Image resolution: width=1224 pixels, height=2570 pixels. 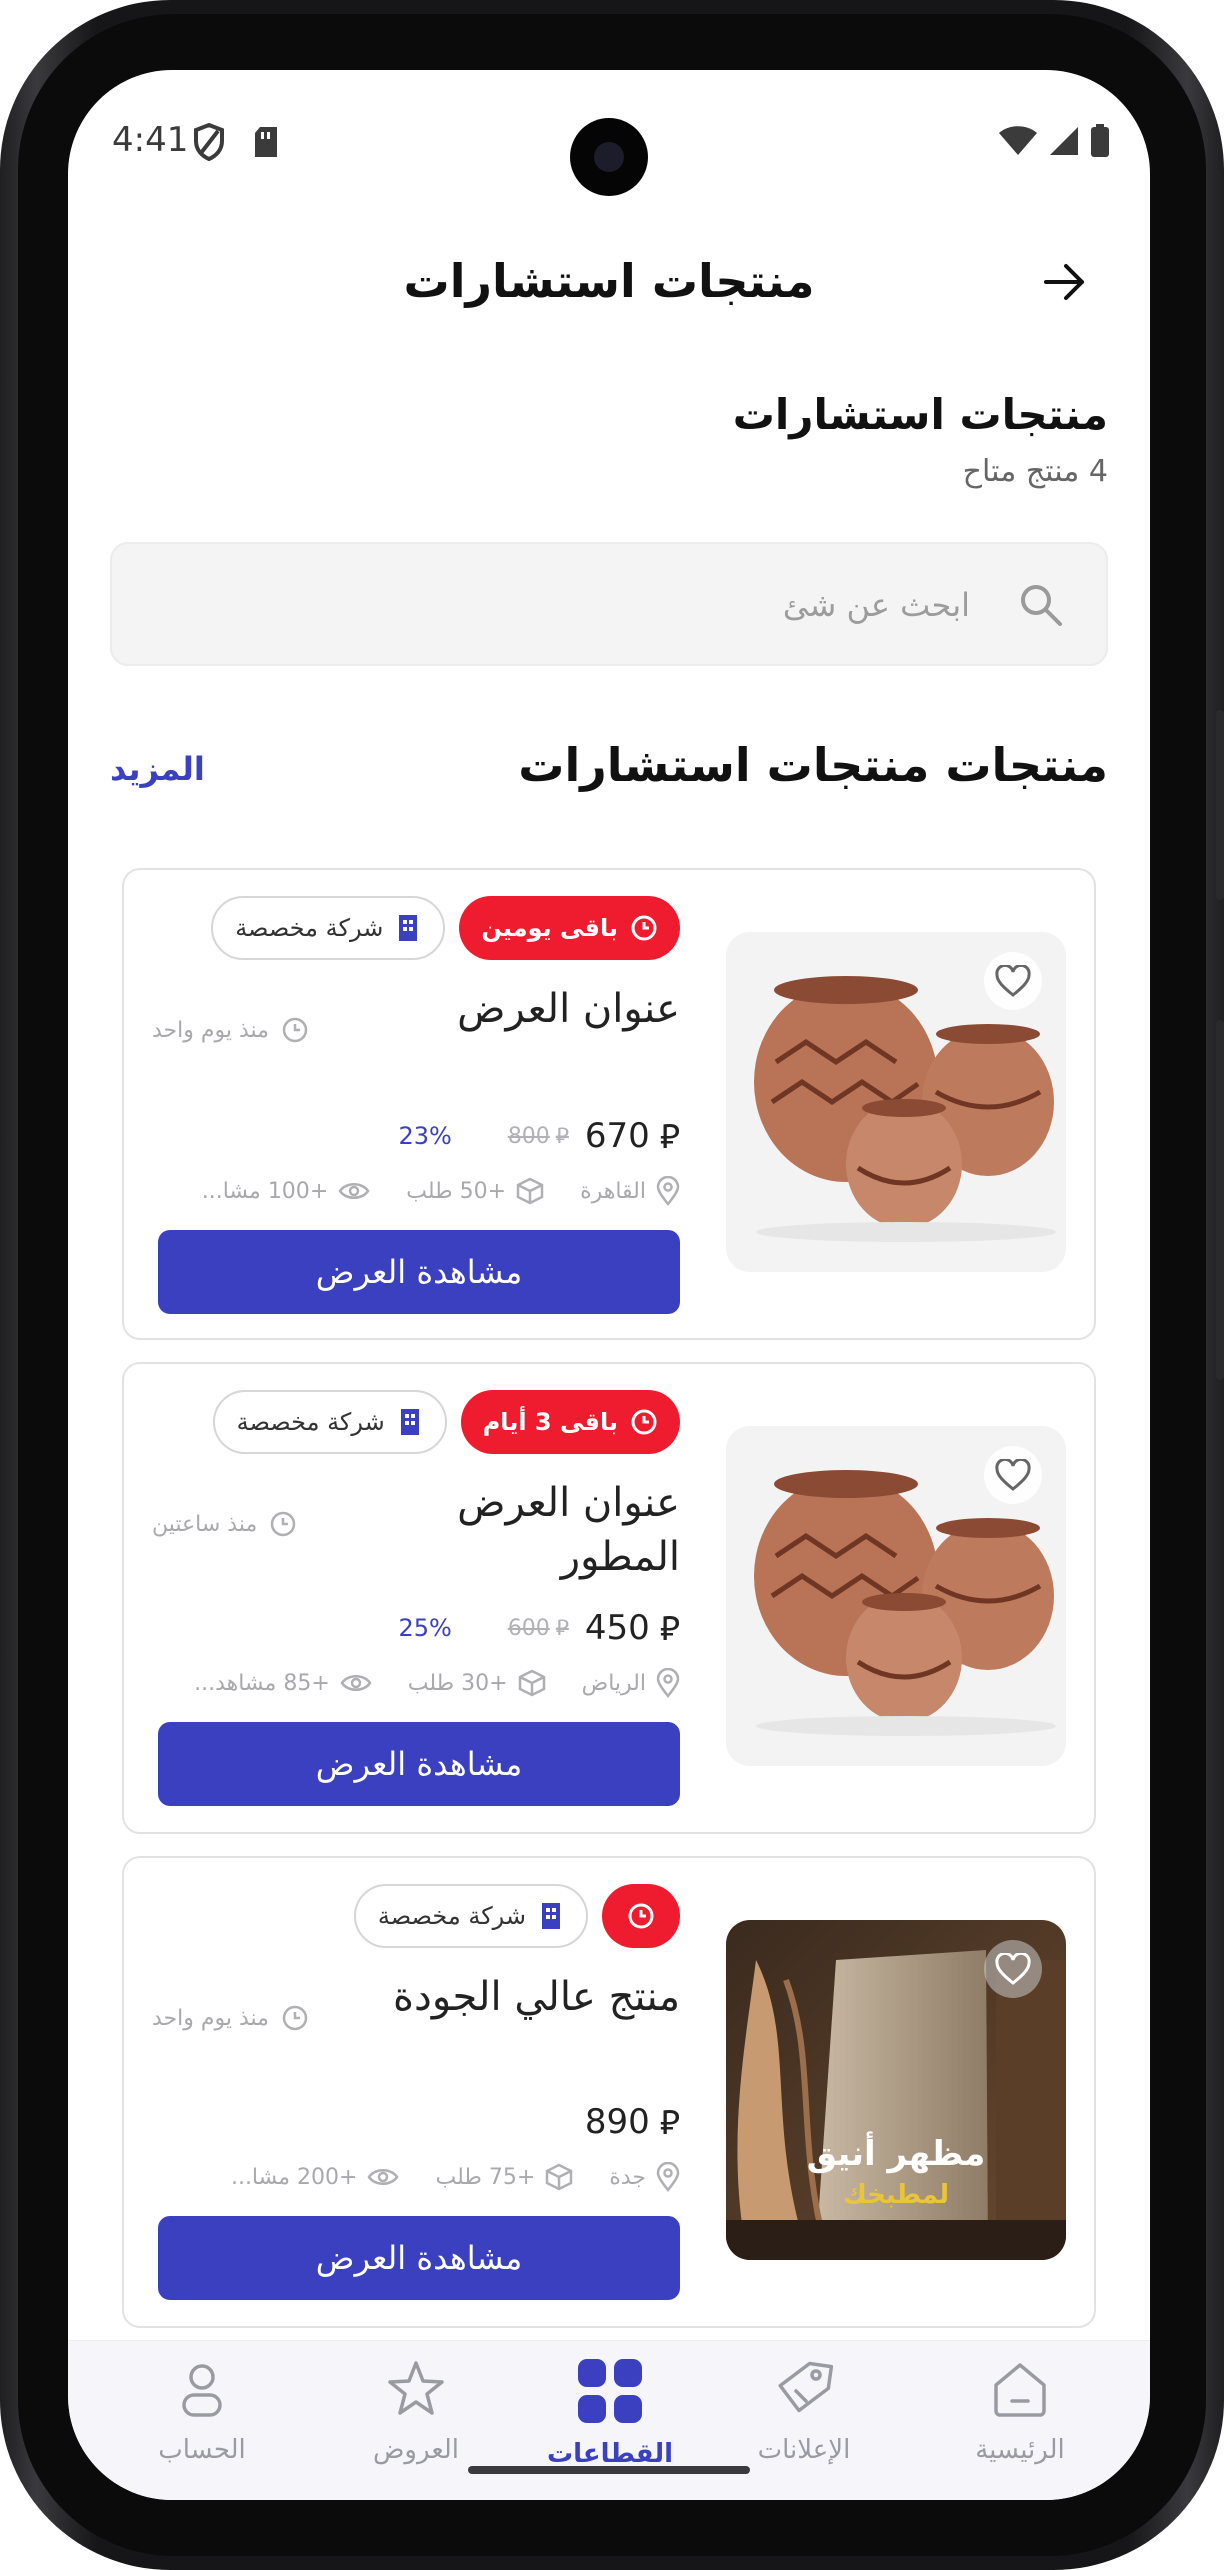 I want to click on status-icons, so click(x=1054, y=141).